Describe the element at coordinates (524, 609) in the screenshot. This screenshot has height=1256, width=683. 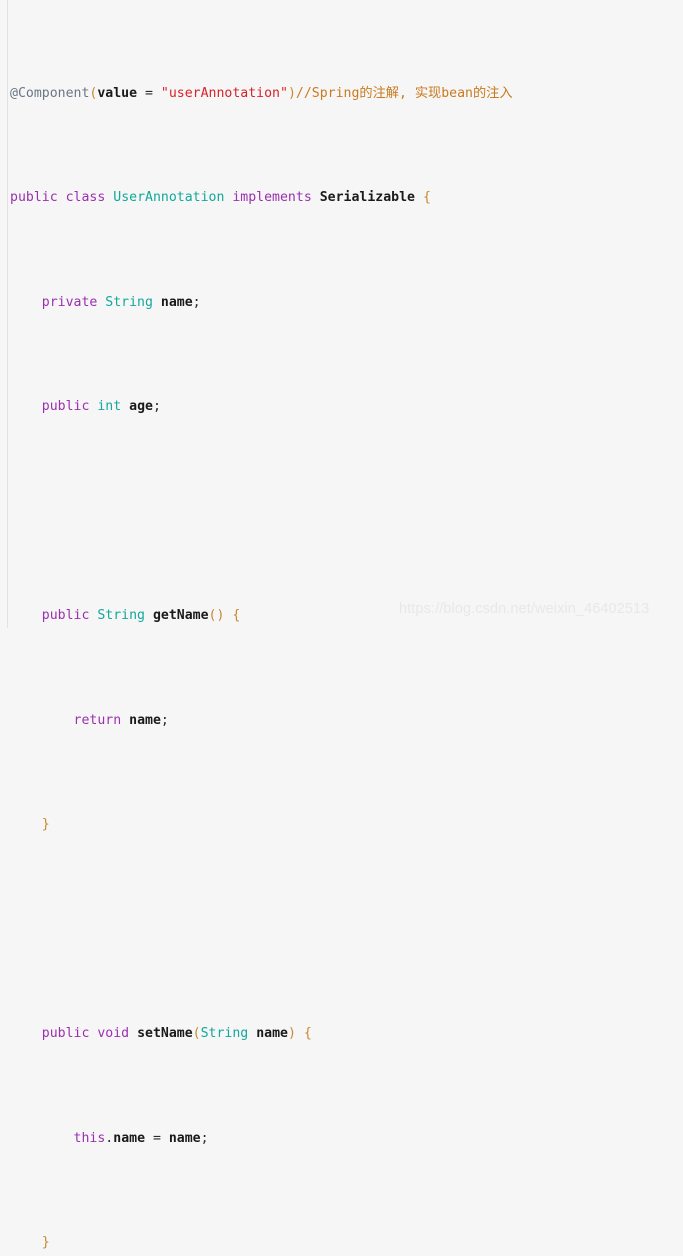
I see `watermark-url: https://blog.csdn.net/weixin_46402513` at that location.